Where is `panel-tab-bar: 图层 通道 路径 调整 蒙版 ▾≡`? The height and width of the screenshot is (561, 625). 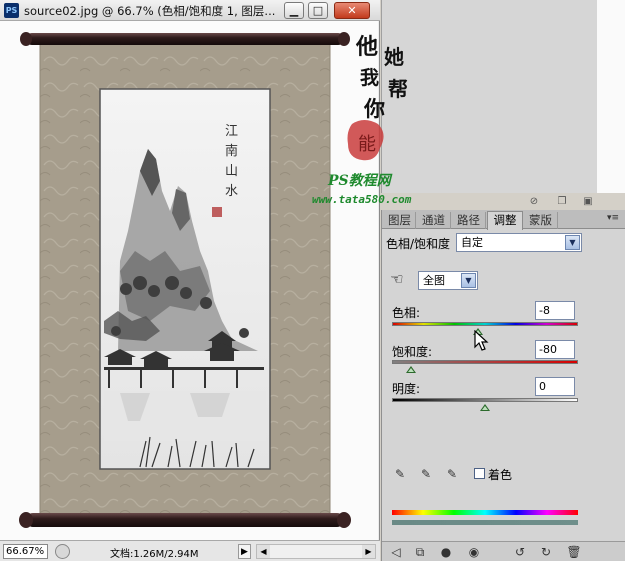 panel-tab-bar: 图层 通道 路径 调整 蒙版 ▾≡ is located at coordinates (503, 220).